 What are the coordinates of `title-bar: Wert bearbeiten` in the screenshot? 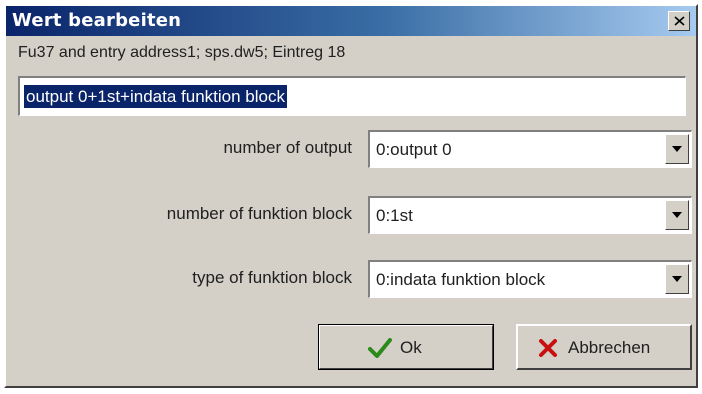 It's located at (351, 21).